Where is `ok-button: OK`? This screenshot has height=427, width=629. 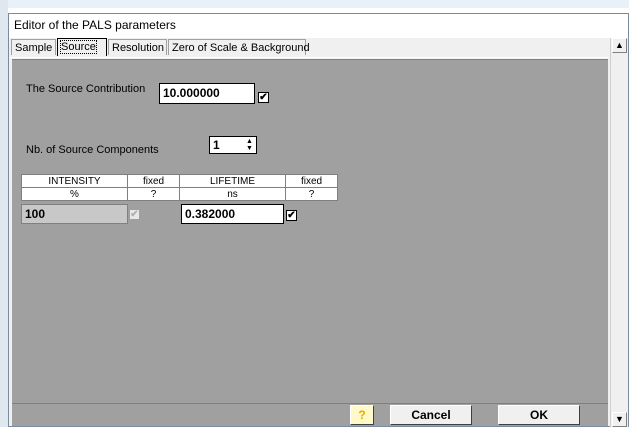
ok-button: OK is located at coordinates (539, 415).